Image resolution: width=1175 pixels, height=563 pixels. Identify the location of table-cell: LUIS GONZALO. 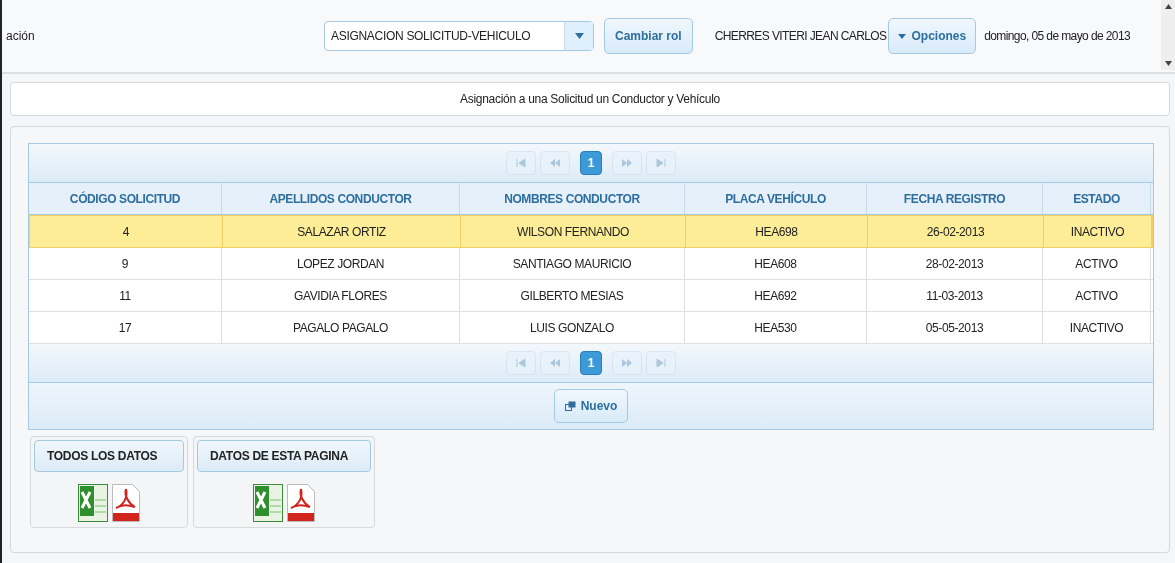
(572, 327).